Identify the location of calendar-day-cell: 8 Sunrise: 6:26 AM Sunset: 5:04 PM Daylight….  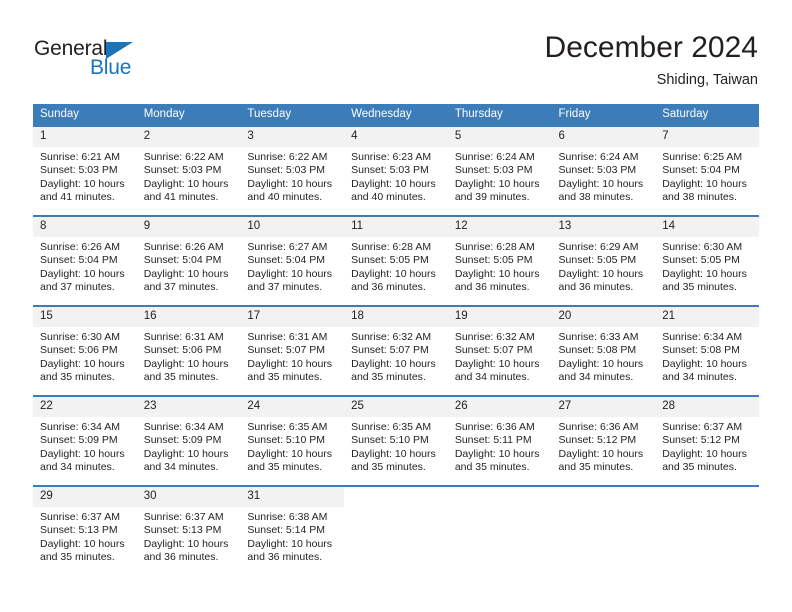
(85, 260).